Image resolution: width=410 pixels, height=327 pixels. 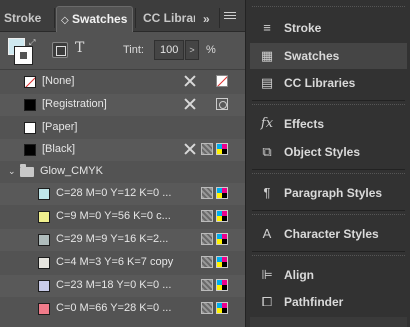 What do you see at coordinates (122, 150) in the screenshot?
I see `swatch-row: [Black]` at bounding box center [122, 150].